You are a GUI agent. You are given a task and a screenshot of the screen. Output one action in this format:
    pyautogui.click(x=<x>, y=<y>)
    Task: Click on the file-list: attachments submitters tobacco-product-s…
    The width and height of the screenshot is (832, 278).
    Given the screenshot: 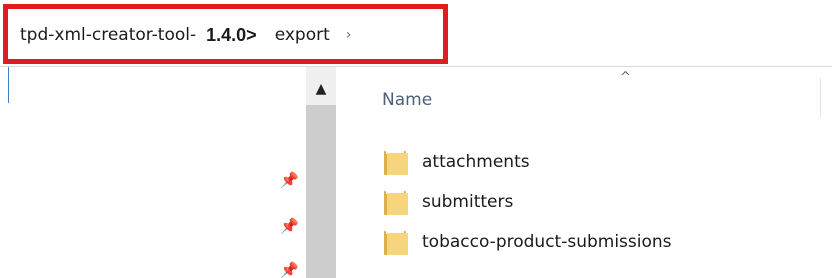 What is the action you would take?
    pyautogui.click(x=528, y=202)
    